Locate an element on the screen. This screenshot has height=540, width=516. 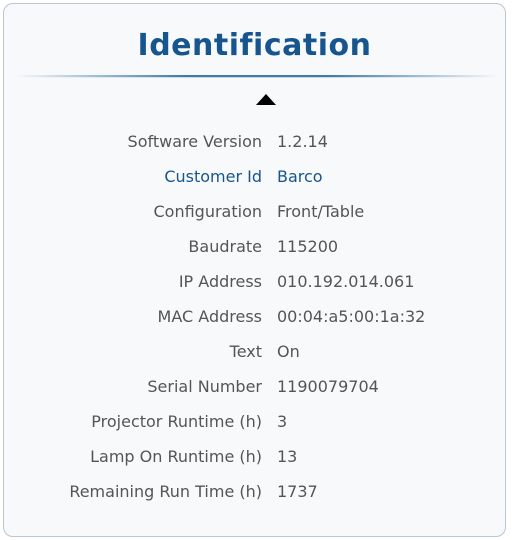
info-row-text: Text On is located at coordinates (254, 351).